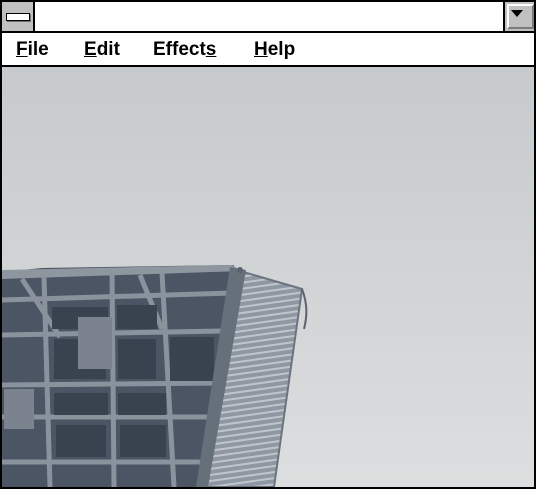  Describe the element at coordinates (240, 270) in the screenshot. I see `rail-joint` at that location.